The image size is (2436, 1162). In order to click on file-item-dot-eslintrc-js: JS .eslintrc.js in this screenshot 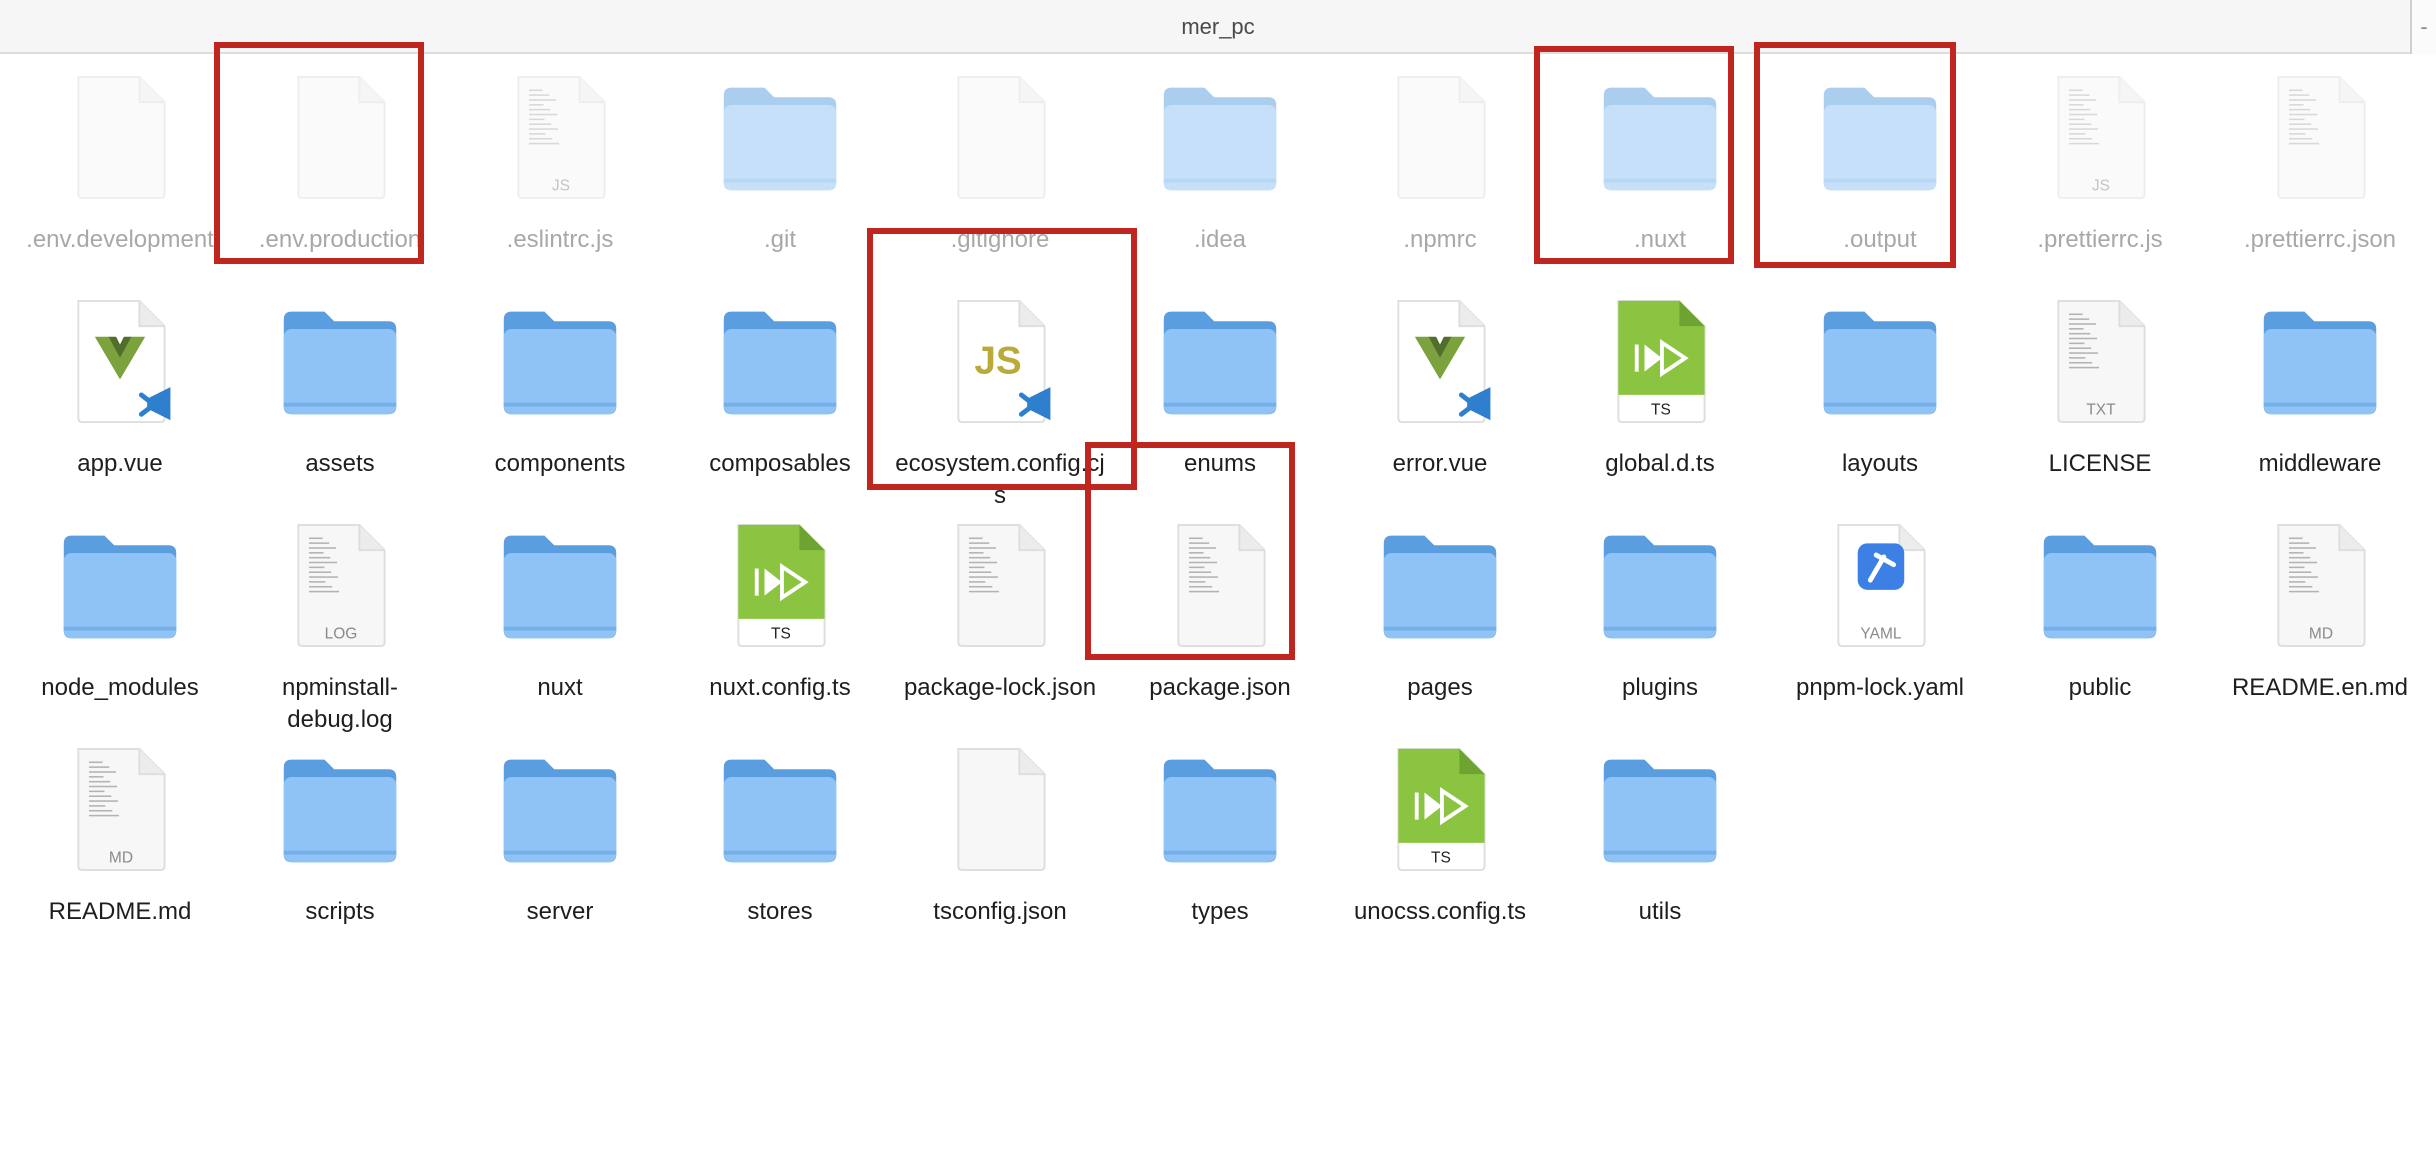, I will do `click(560, 166)`.